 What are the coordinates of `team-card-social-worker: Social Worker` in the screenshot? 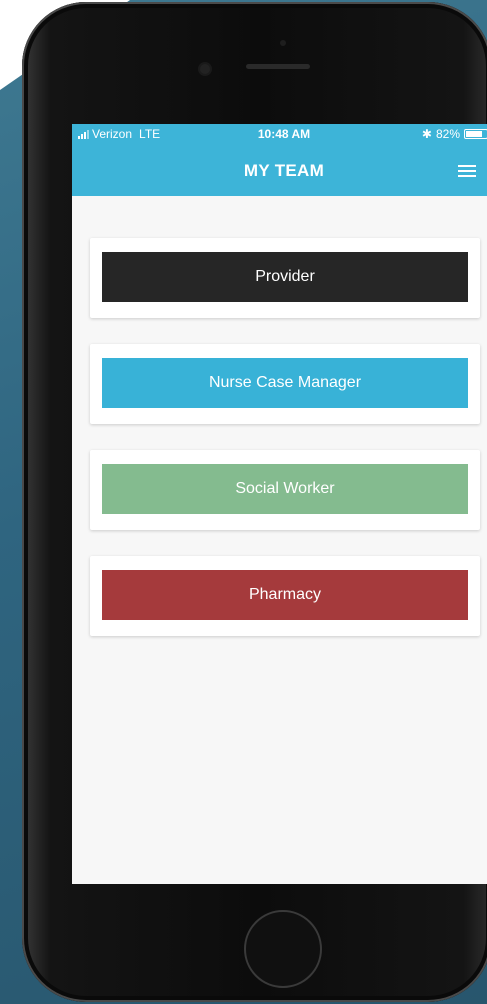 It's located at (285, 490).